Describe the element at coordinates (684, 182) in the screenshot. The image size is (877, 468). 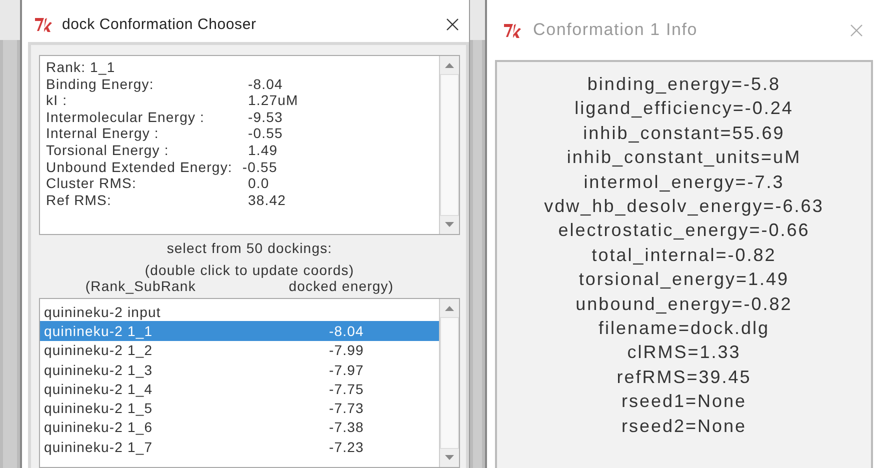
I see `info-line: intermol_energy=-7.3` at that location.